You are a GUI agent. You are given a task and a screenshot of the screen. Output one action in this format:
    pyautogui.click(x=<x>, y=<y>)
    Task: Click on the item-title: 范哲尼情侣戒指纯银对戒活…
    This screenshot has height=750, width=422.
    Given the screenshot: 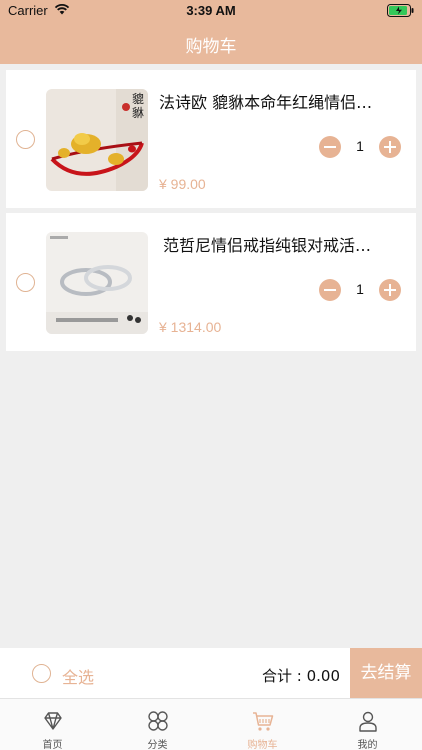 What is the action you would take?
    pyautogui.click(x=283, y=244)
    